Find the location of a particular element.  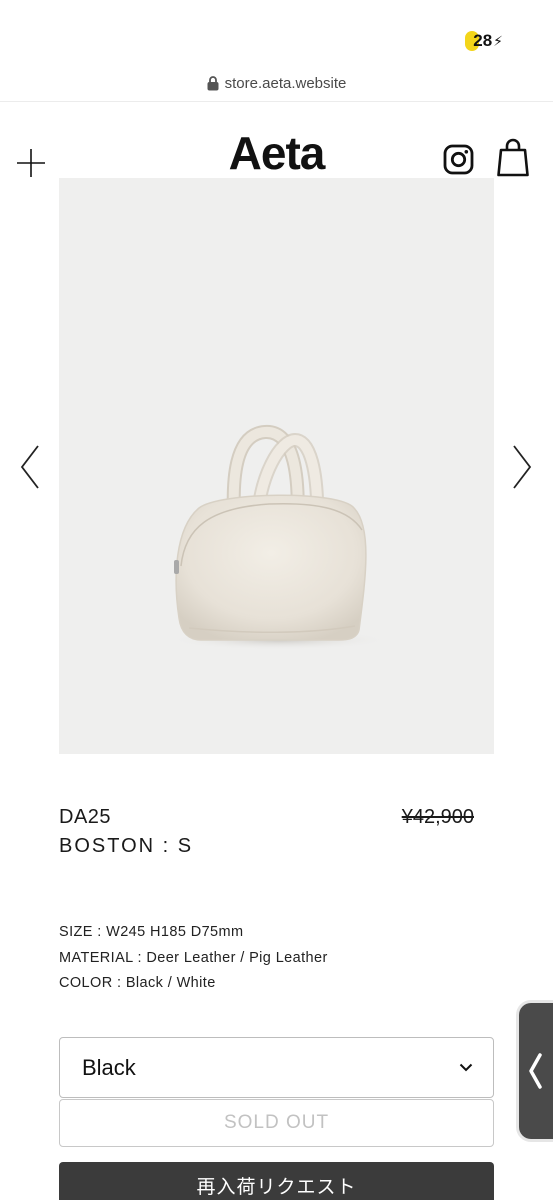

product-code: DA25 is located at coordinates (85, 817).